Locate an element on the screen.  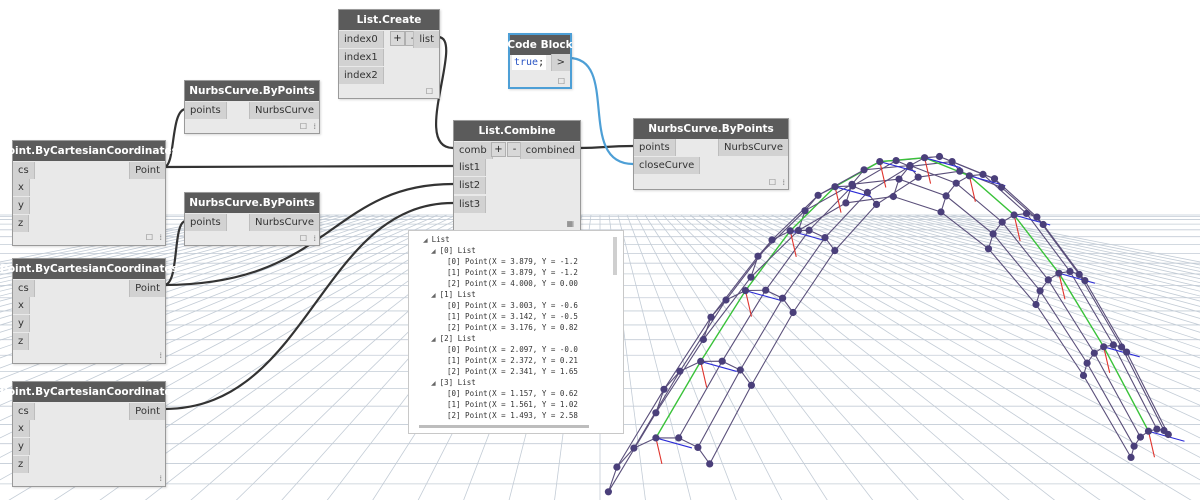
watch-tree-leaf: [1] Point(X = 2.372, Y = 0.21 is located at coordinates (512, 360).